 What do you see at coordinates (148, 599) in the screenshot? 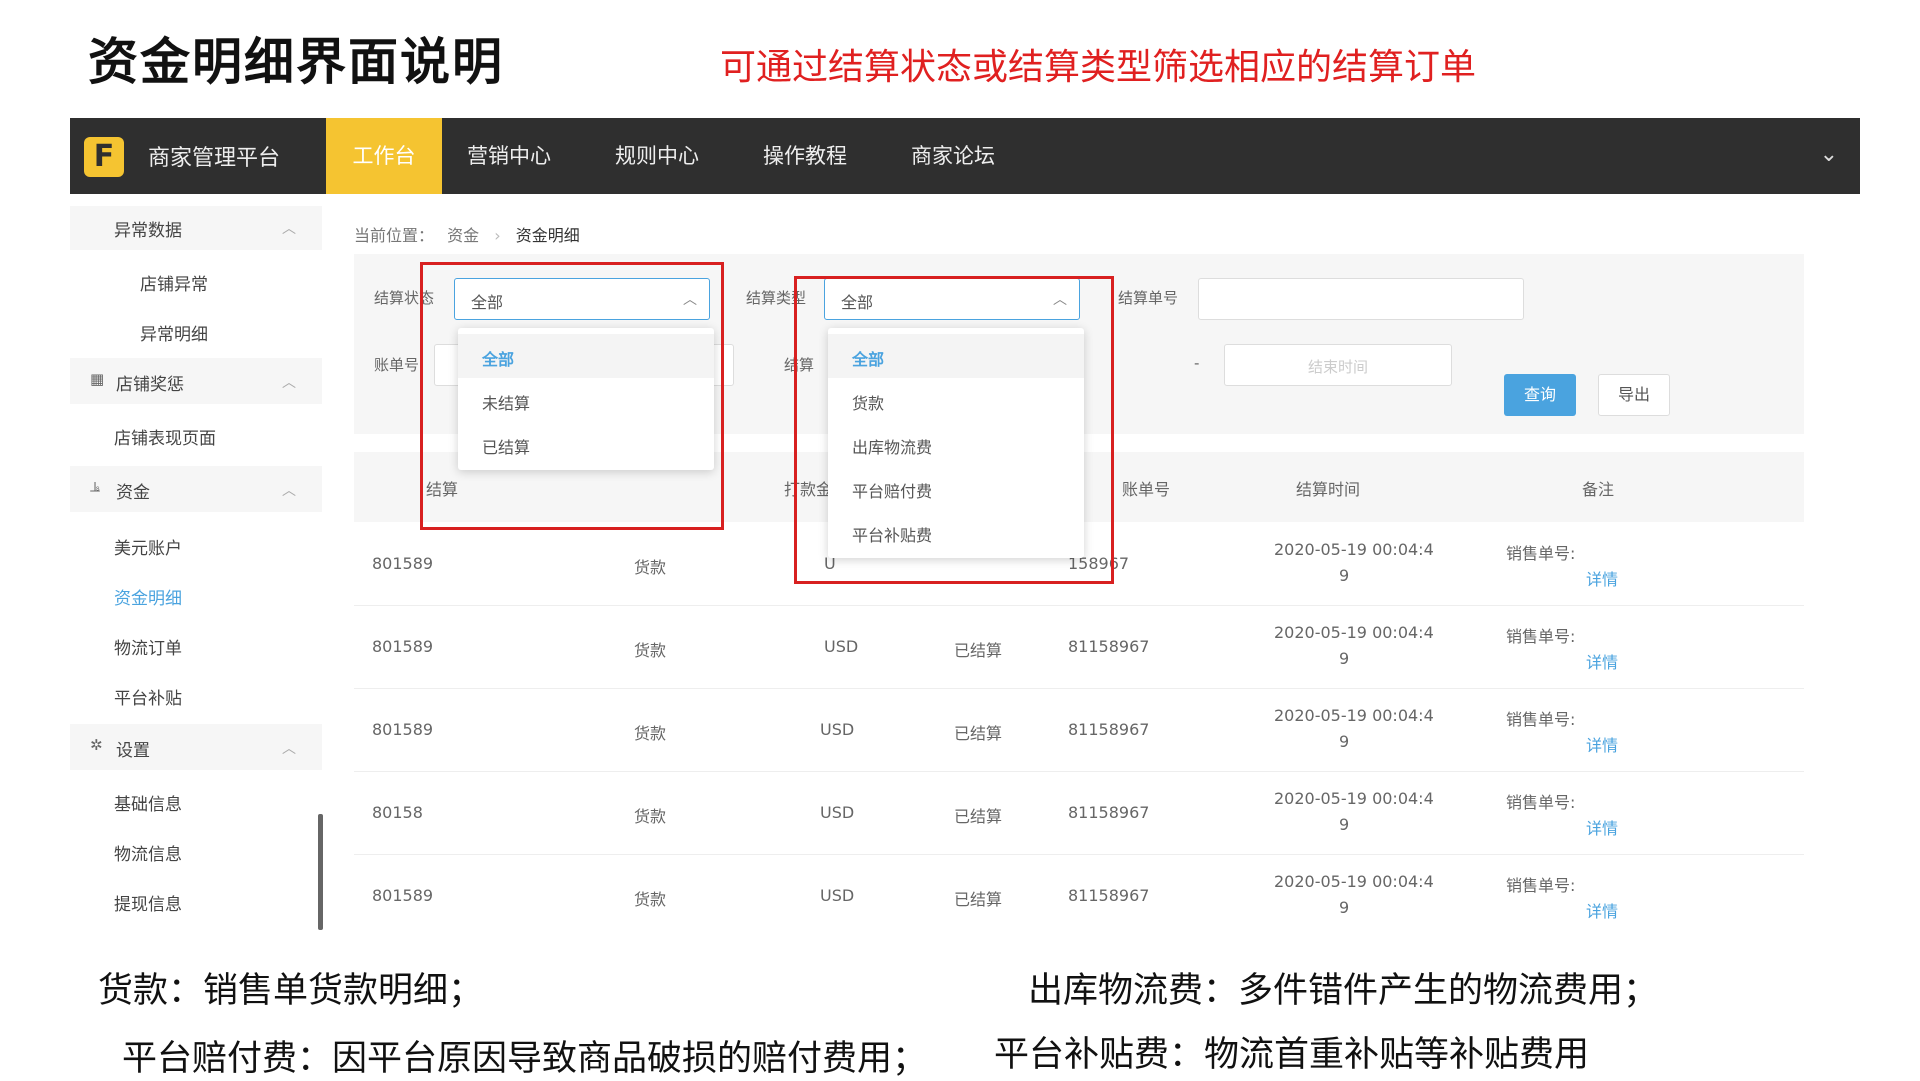
I see `sidebar-item-label: 资金明细` at bounding box center [148, 599].